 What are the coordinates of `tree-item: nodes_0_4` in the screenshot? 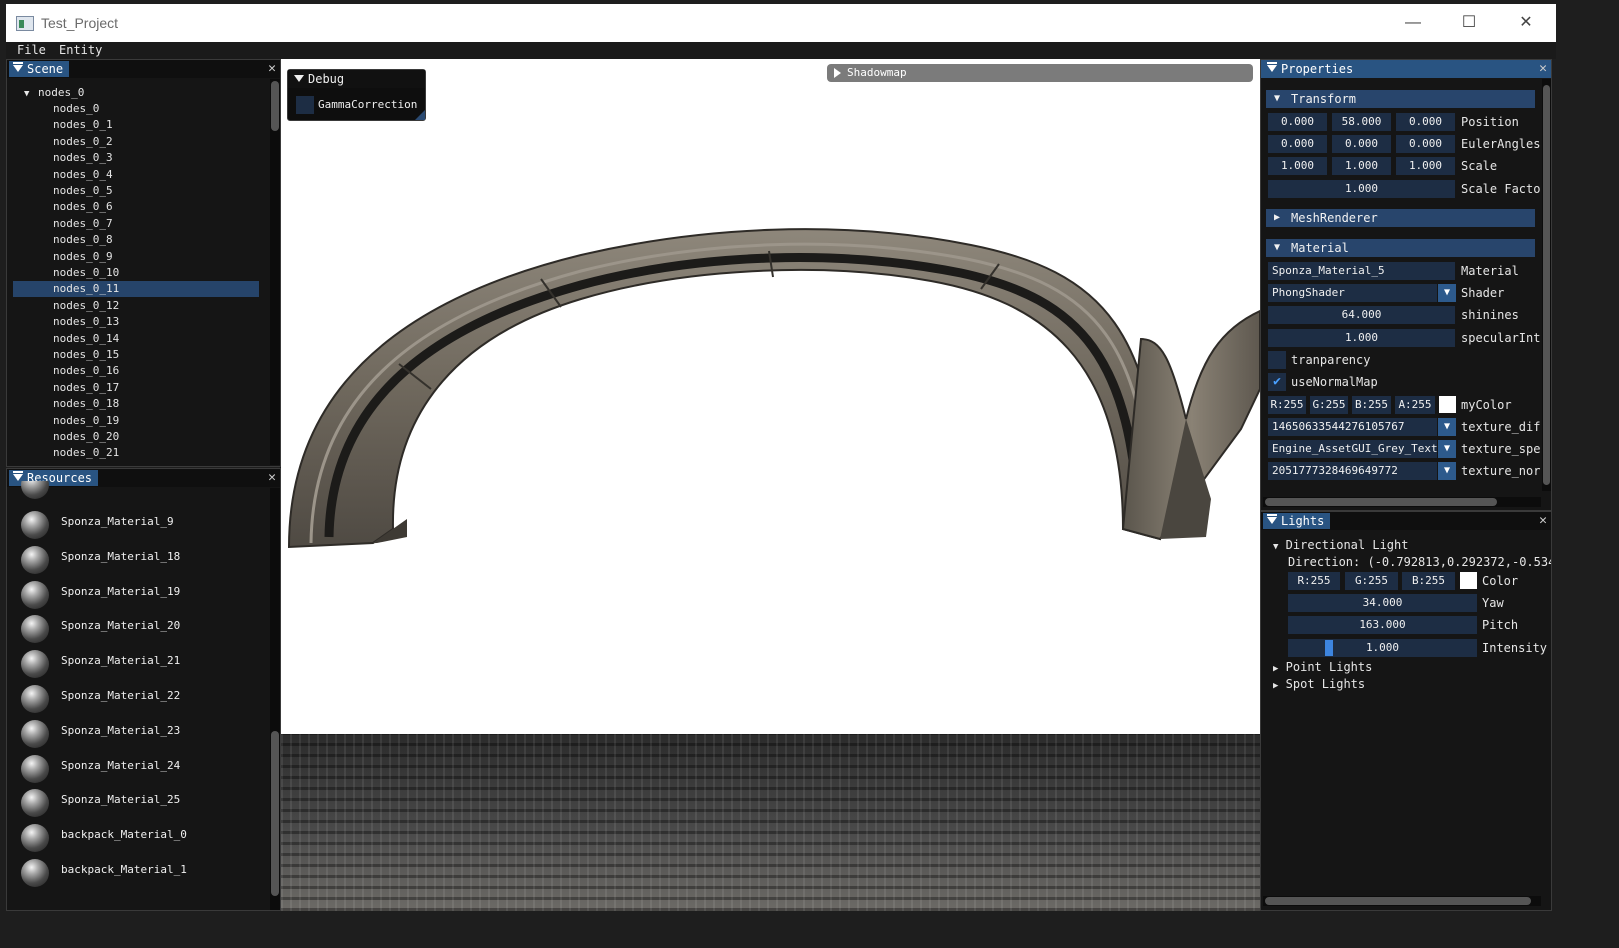 It's located at (136, 175).